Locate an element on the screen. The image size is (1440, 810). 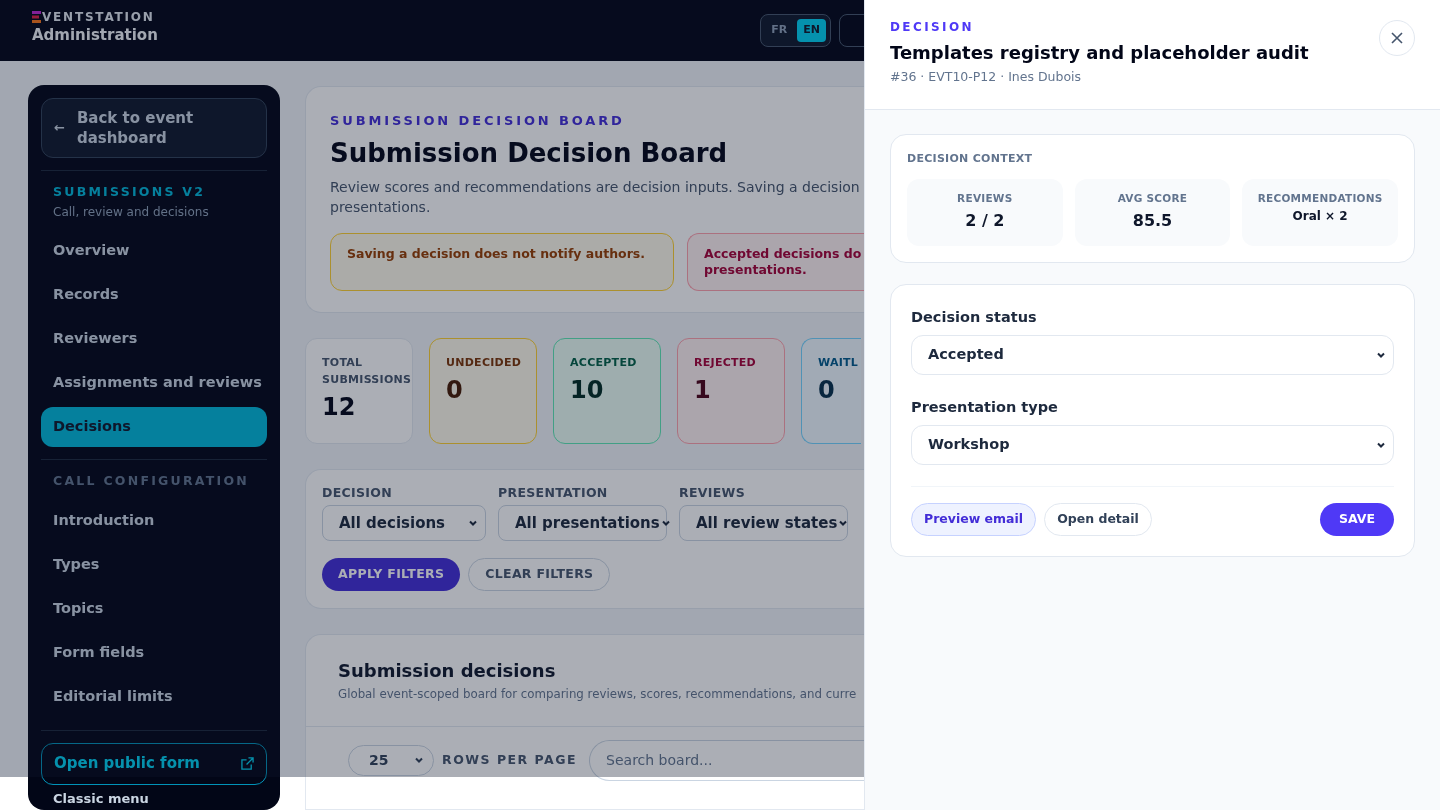
section-subtitle: Call, review and decisions is located at coordinates (131, 212).